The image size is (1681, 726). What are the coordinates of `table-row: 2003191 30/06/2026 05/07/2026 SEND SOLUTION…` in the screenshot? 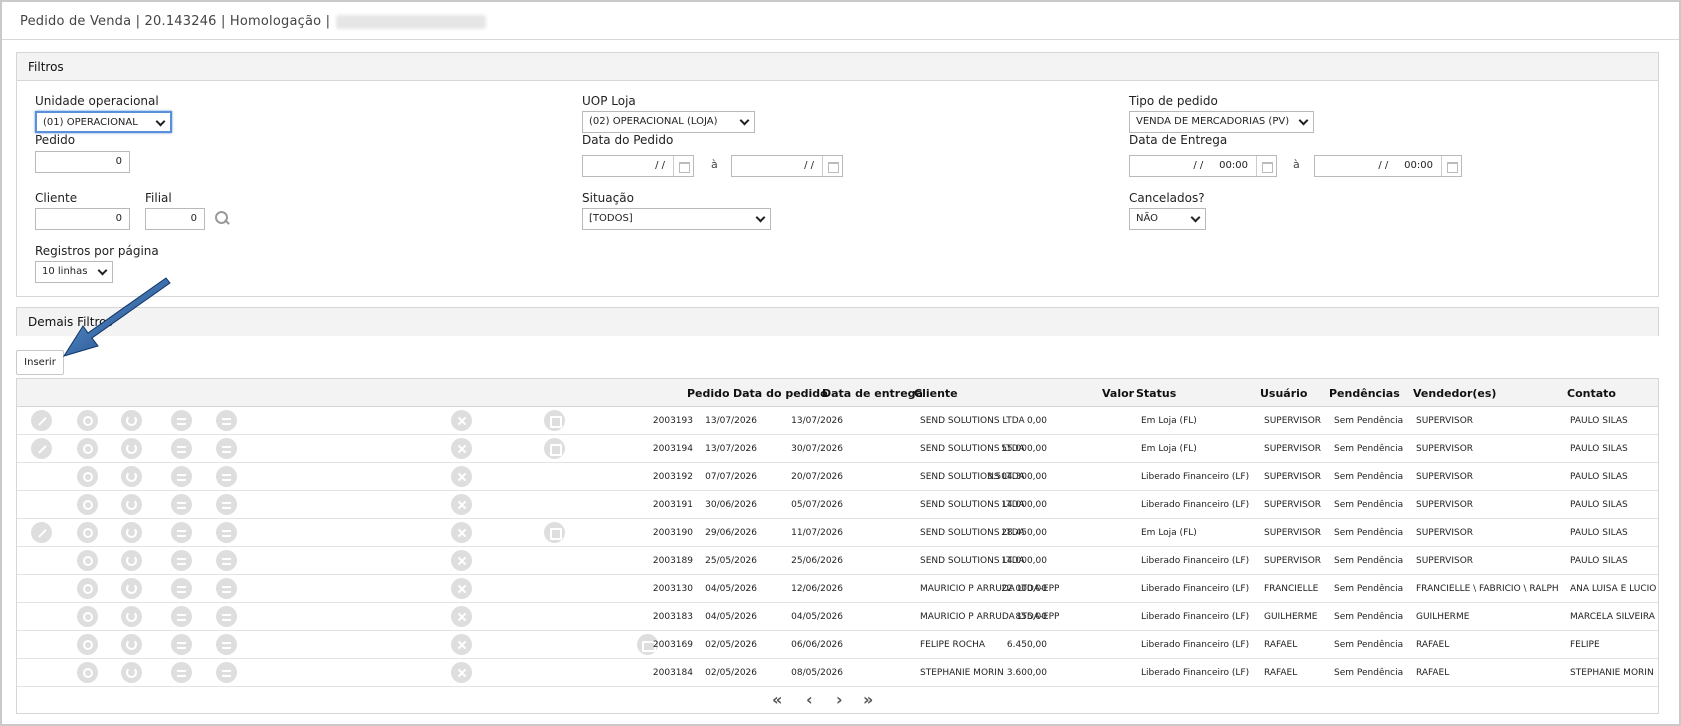 It's located at (837, 505).